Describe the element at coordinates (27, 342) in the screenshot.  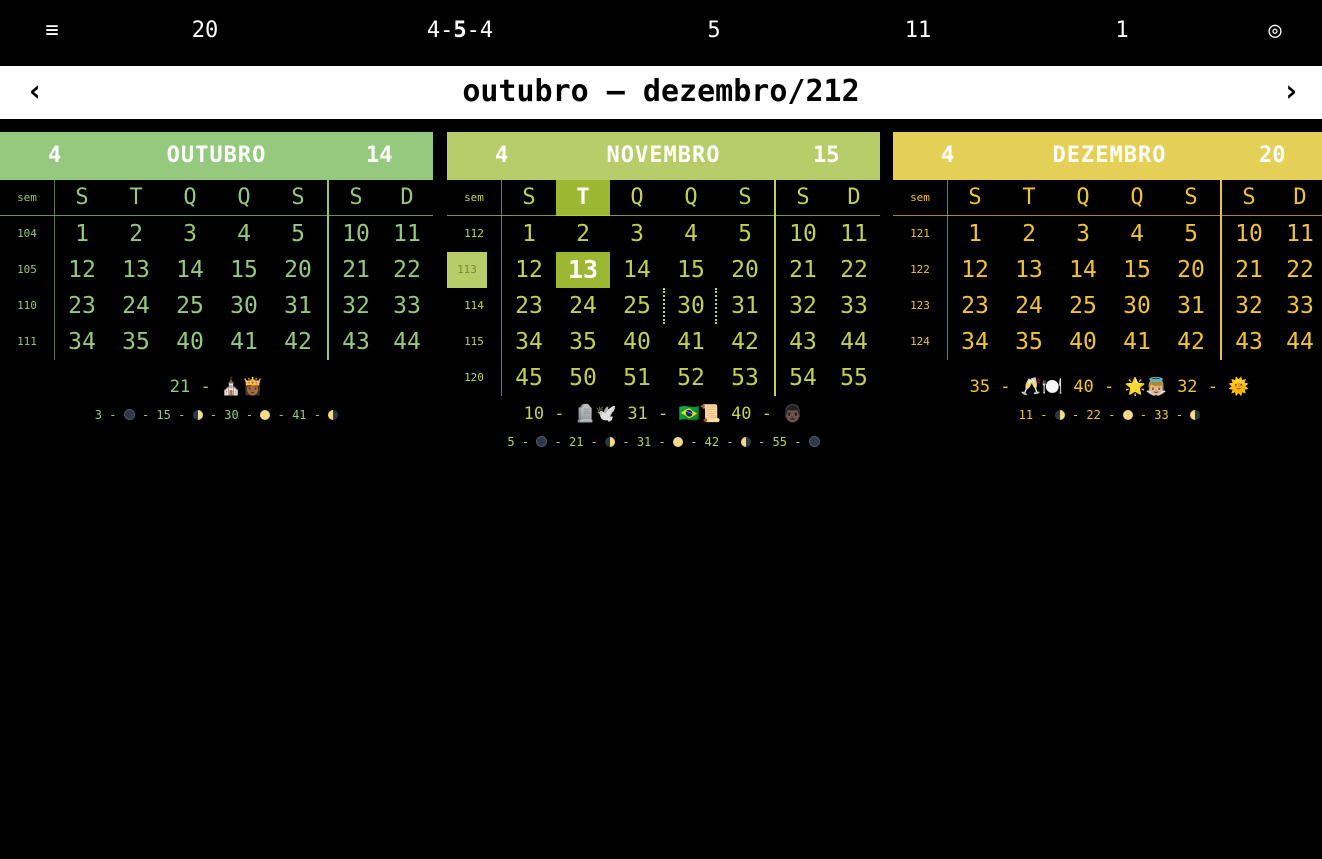
I see `week-number: 111` at that location.